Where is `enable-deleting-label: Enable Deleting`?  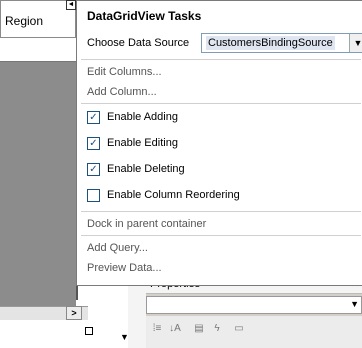
enable-deleting-label: Enable Deleting is located at coordinates (146, 169).